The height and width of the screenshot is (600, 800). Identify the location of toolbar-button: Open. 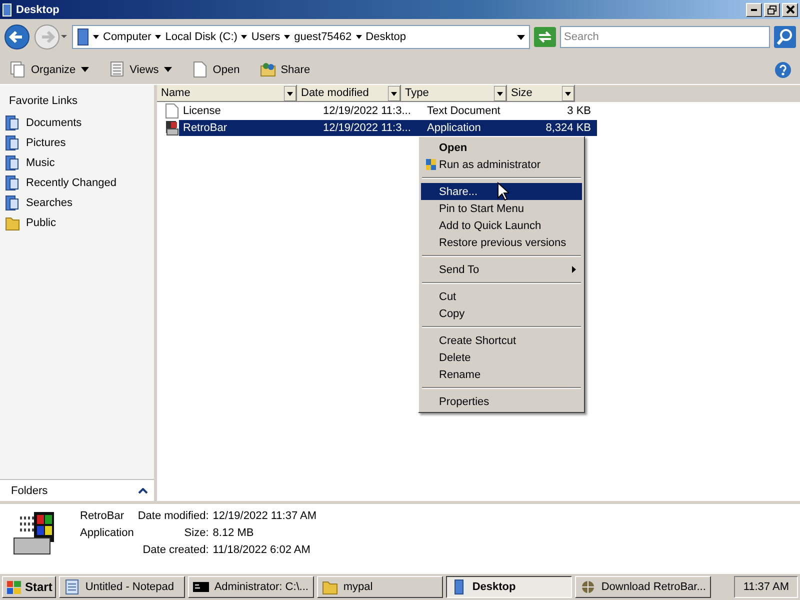
(216, 69).